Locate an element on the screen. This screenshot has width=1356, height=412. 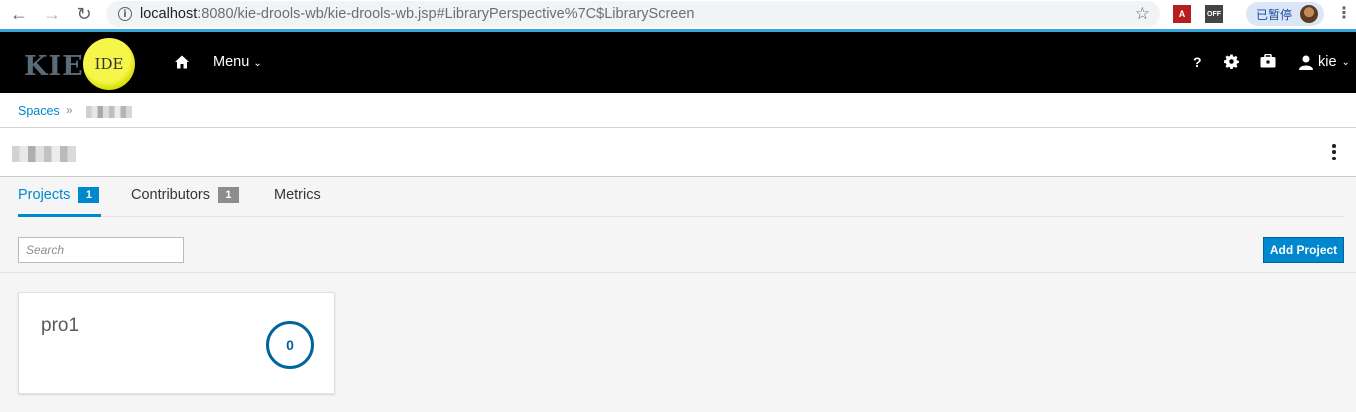
briefcase-icon is located at coordinates (1268, 61).